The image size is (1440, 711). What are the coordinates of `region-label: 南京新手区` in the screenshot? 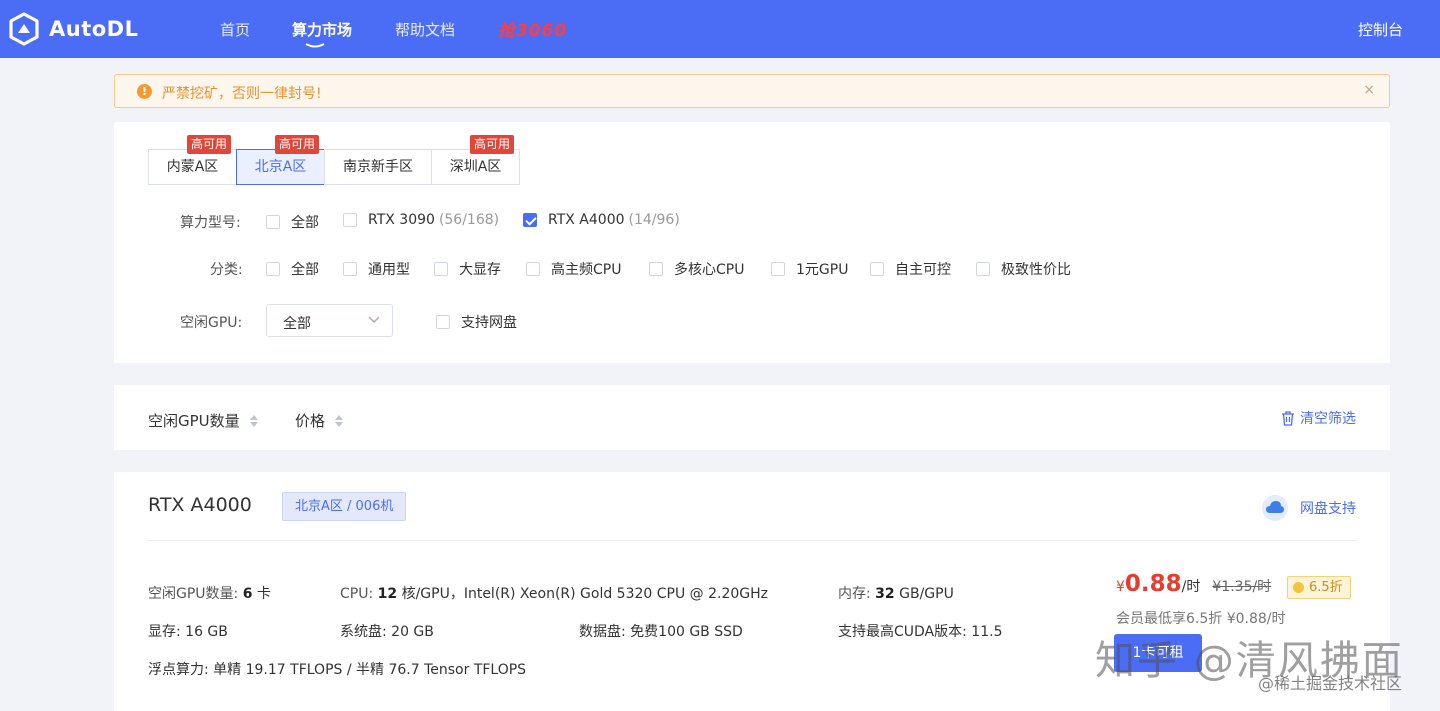 It's located at (378, 167).